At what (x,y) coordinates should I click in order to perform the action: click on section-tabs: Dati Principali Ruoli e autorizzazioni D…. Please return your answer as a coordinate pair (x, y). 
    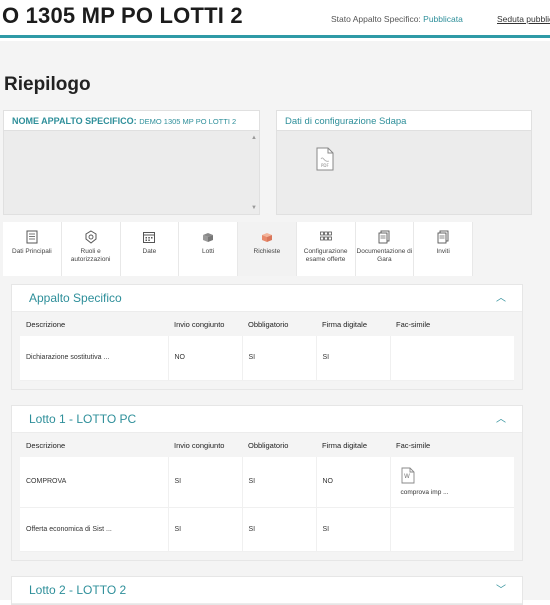
    Looking at the image, I should click on (238, 249).